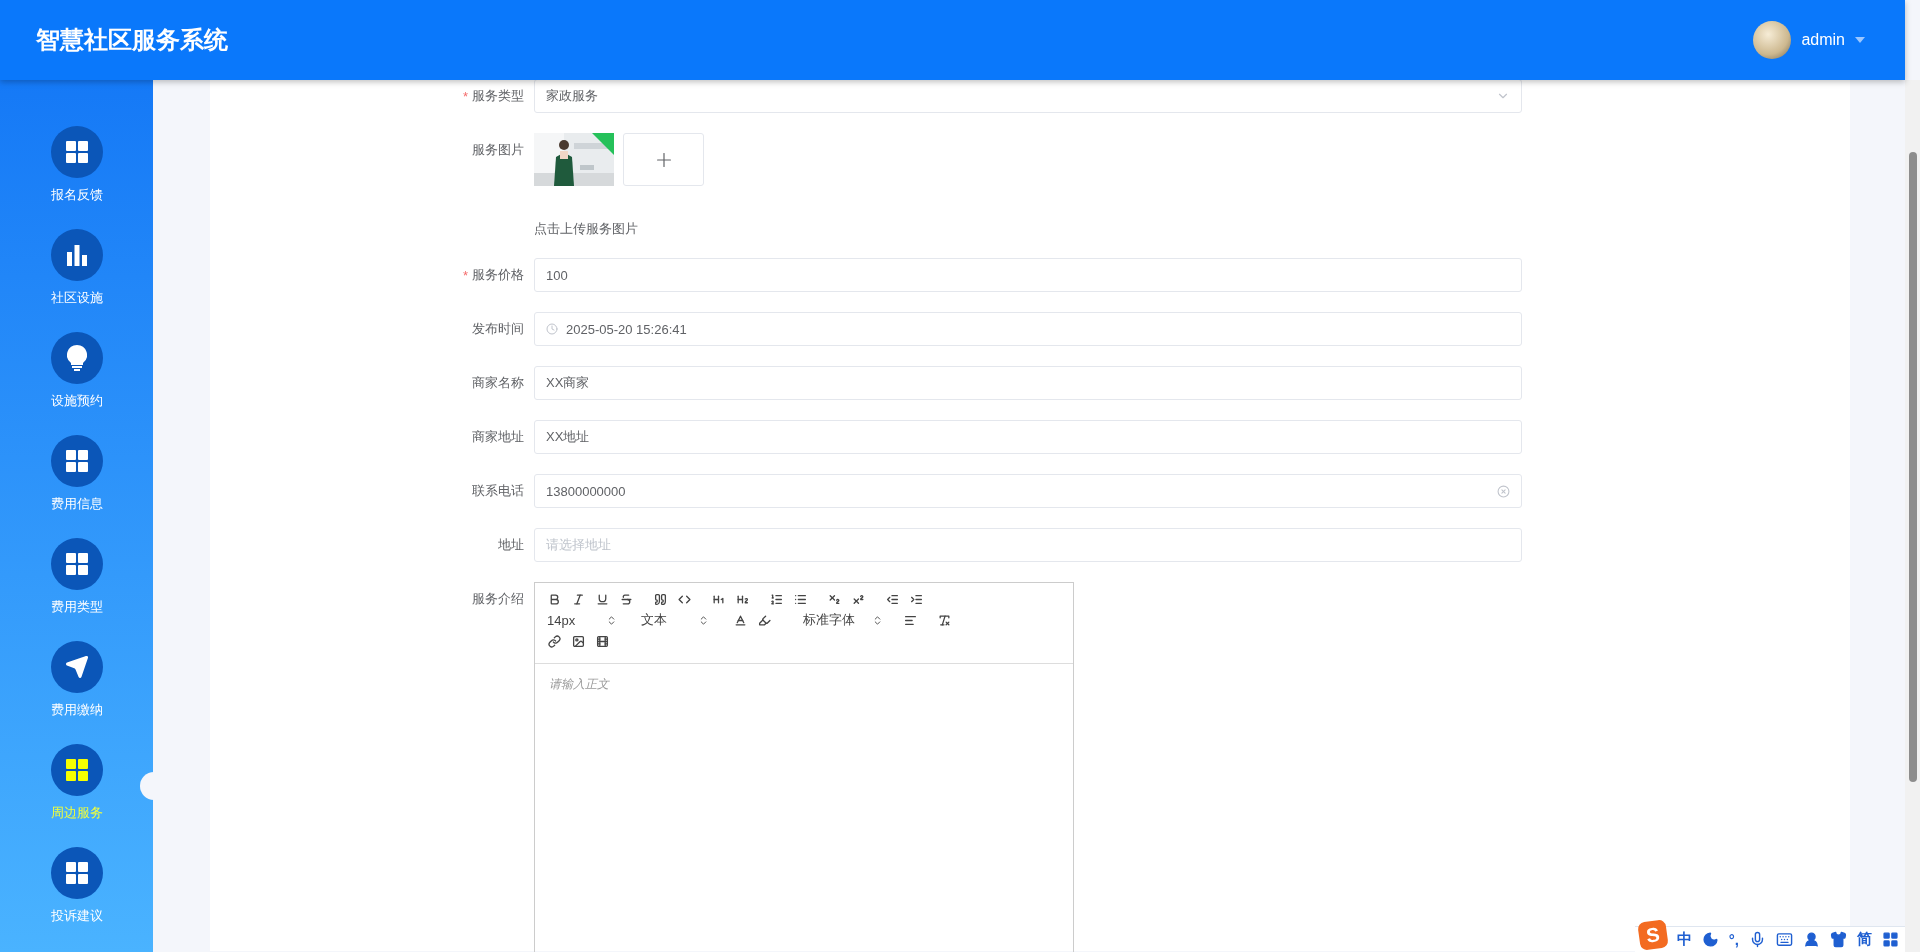 This screenshot has width=1920, height=952. What do you see at coordinates (602, 641) in the screenshot?
I see `video-button` at bounding box center [602, 641].